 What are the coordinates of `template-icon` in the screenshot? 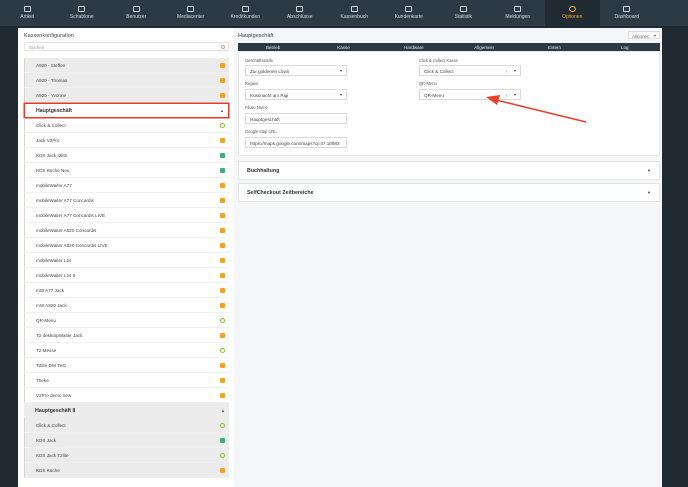 It's located at (82, 9).